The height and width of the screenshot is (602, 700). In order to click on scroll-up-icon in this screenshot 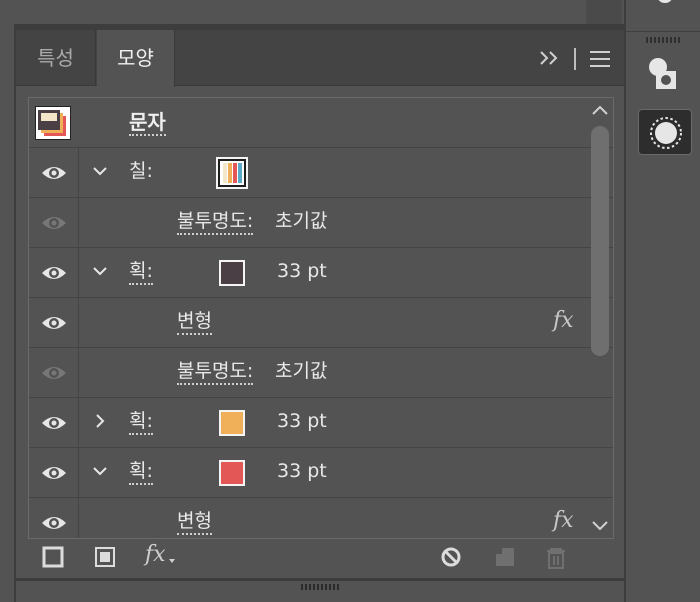, I will do `click(600, 111)`.